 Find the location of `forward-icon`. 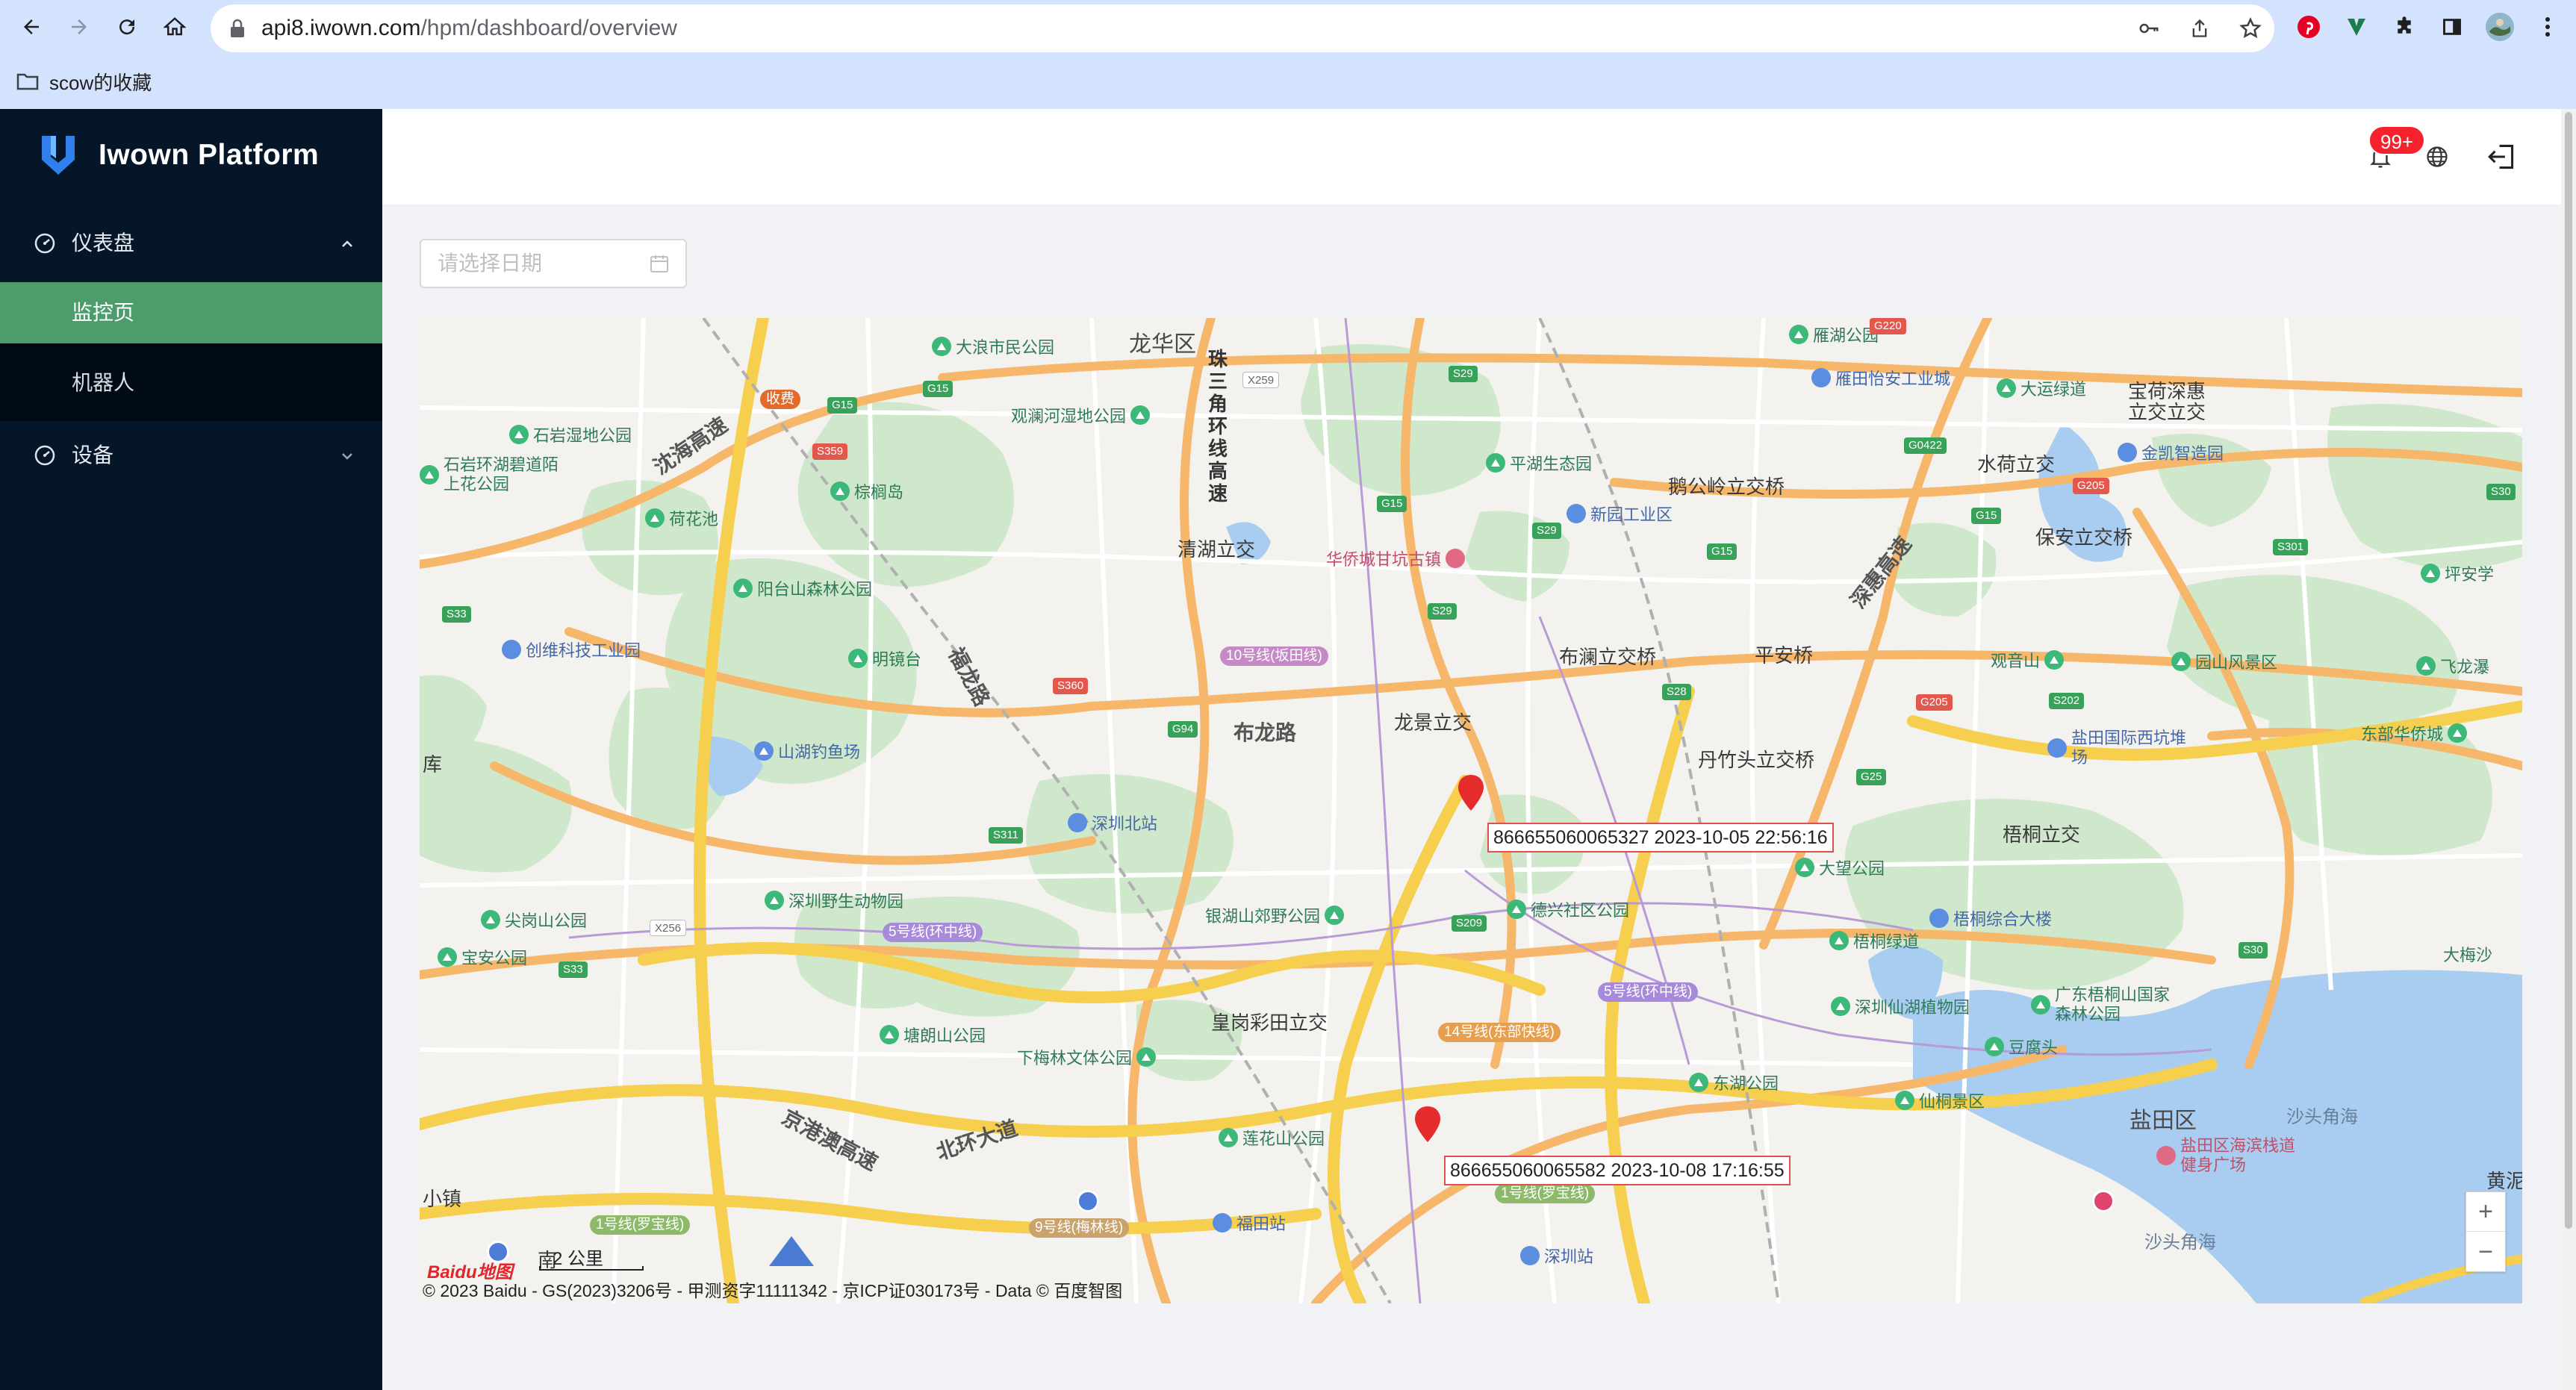

forward-icon is located at coordinates (79, 27).